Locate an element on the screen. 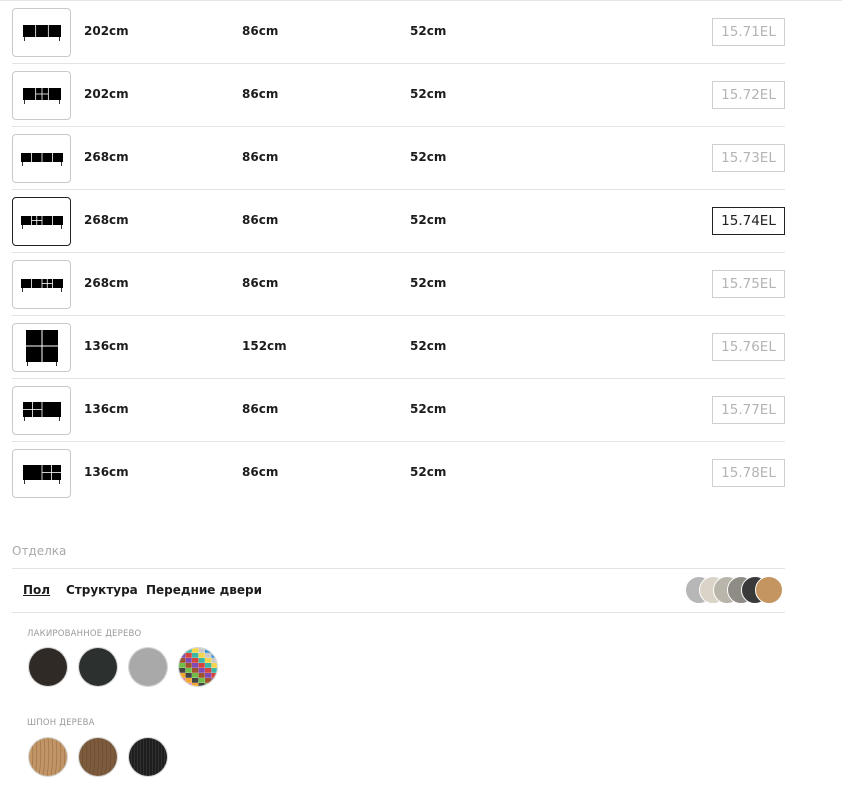 This screenshot has height=791, width=842. swatch-dark-brown is located at coordinates (48, 667).